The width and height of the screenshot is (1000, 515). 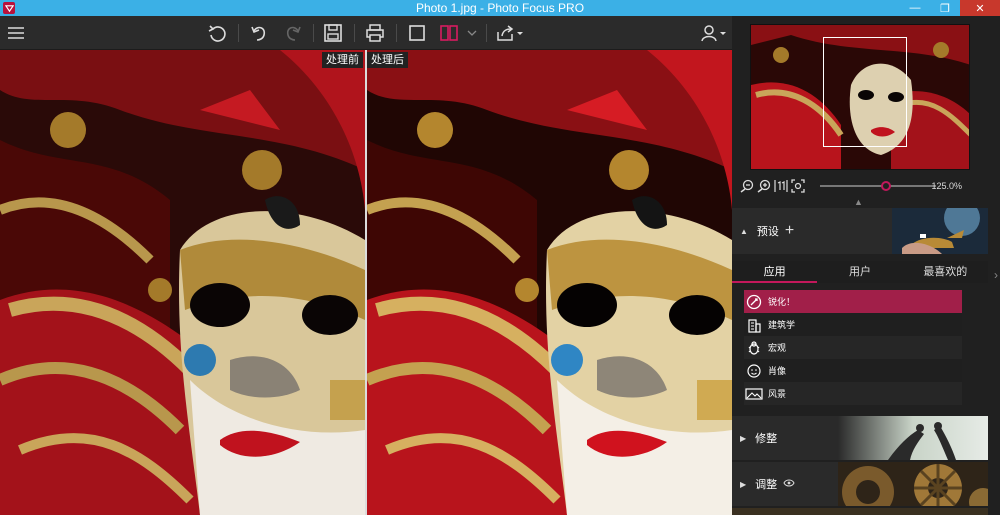 I want to click on rotate-left-icon, so click(x=217, y=33).